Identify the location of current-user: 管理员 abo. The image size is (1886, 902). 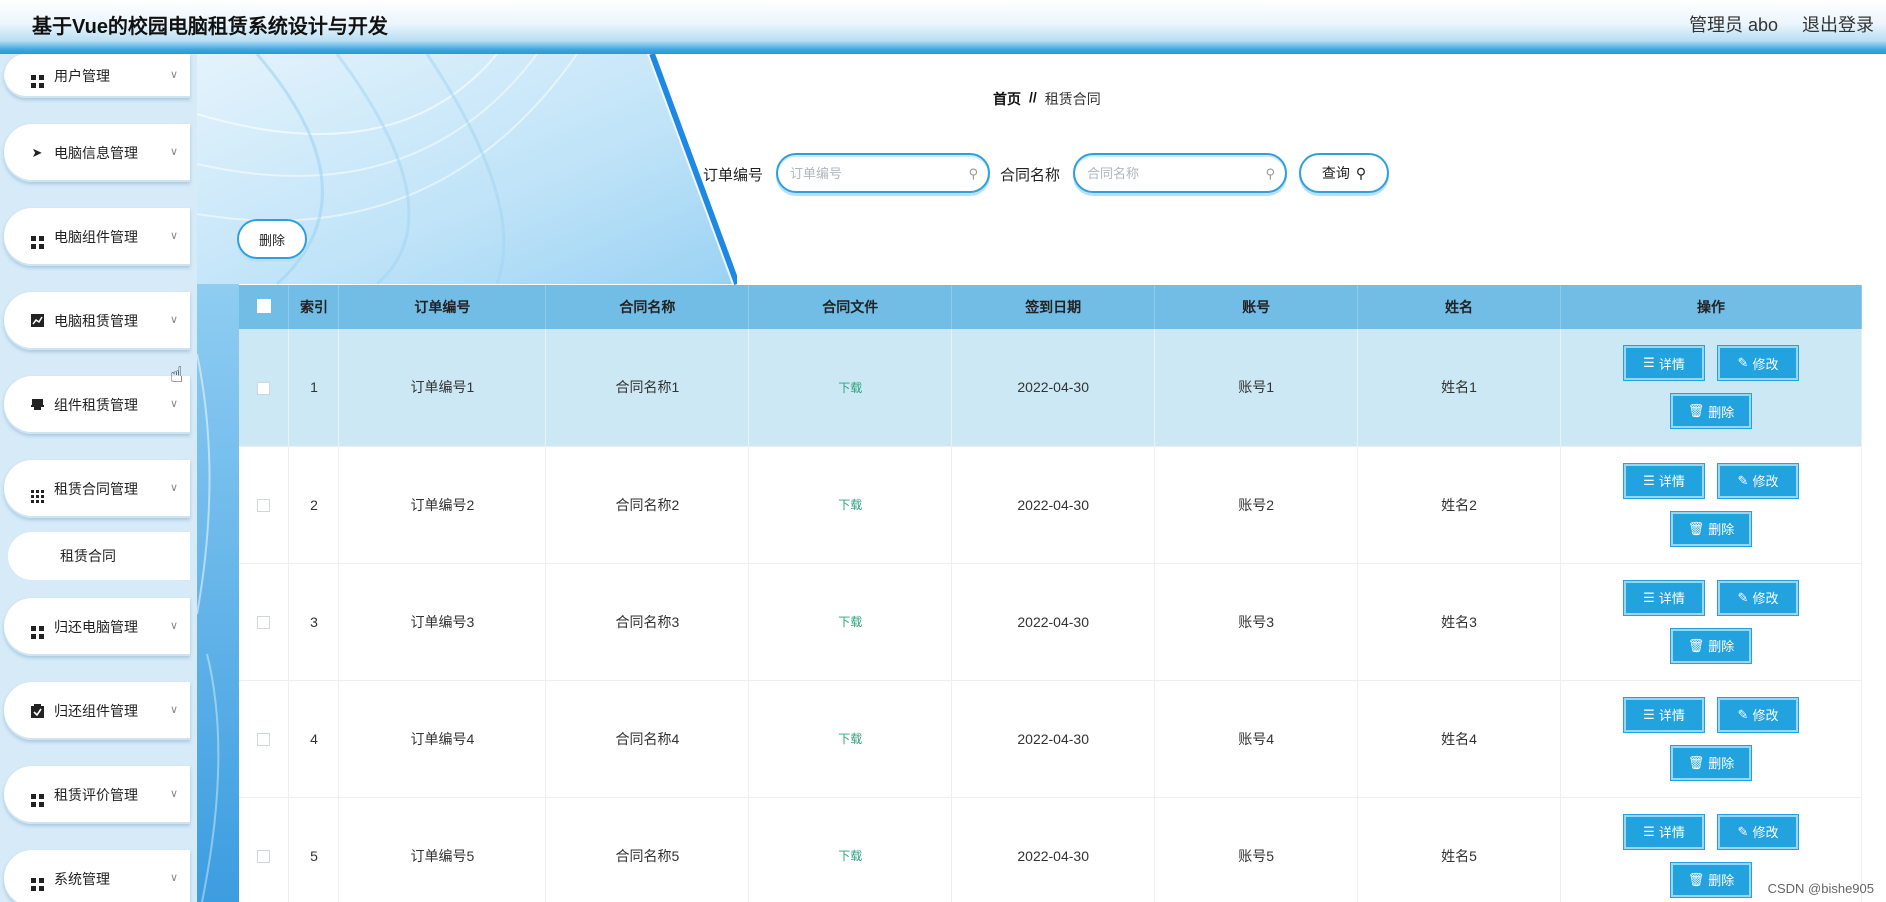
(1733, 24).